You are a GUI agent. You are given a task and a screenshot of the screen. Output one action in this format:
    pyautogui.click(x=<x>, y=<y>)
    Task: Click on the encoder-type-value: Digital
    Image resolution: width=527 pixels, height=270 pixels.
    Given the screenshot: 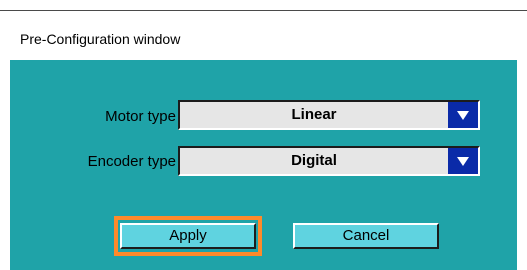 What is the action you would take?
    pyautogui.click(x=314, y=160)
    